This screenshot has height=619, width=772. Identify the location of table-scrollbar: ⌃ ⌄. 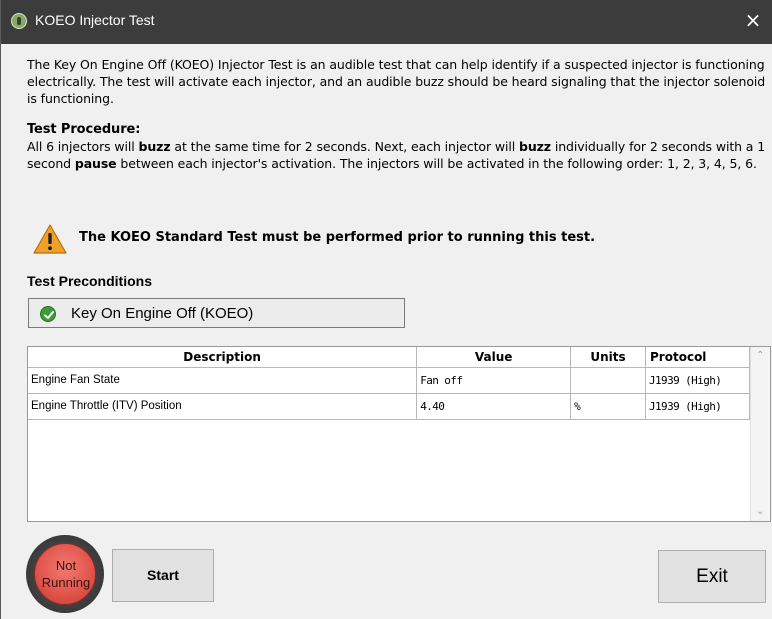
(760, 434).